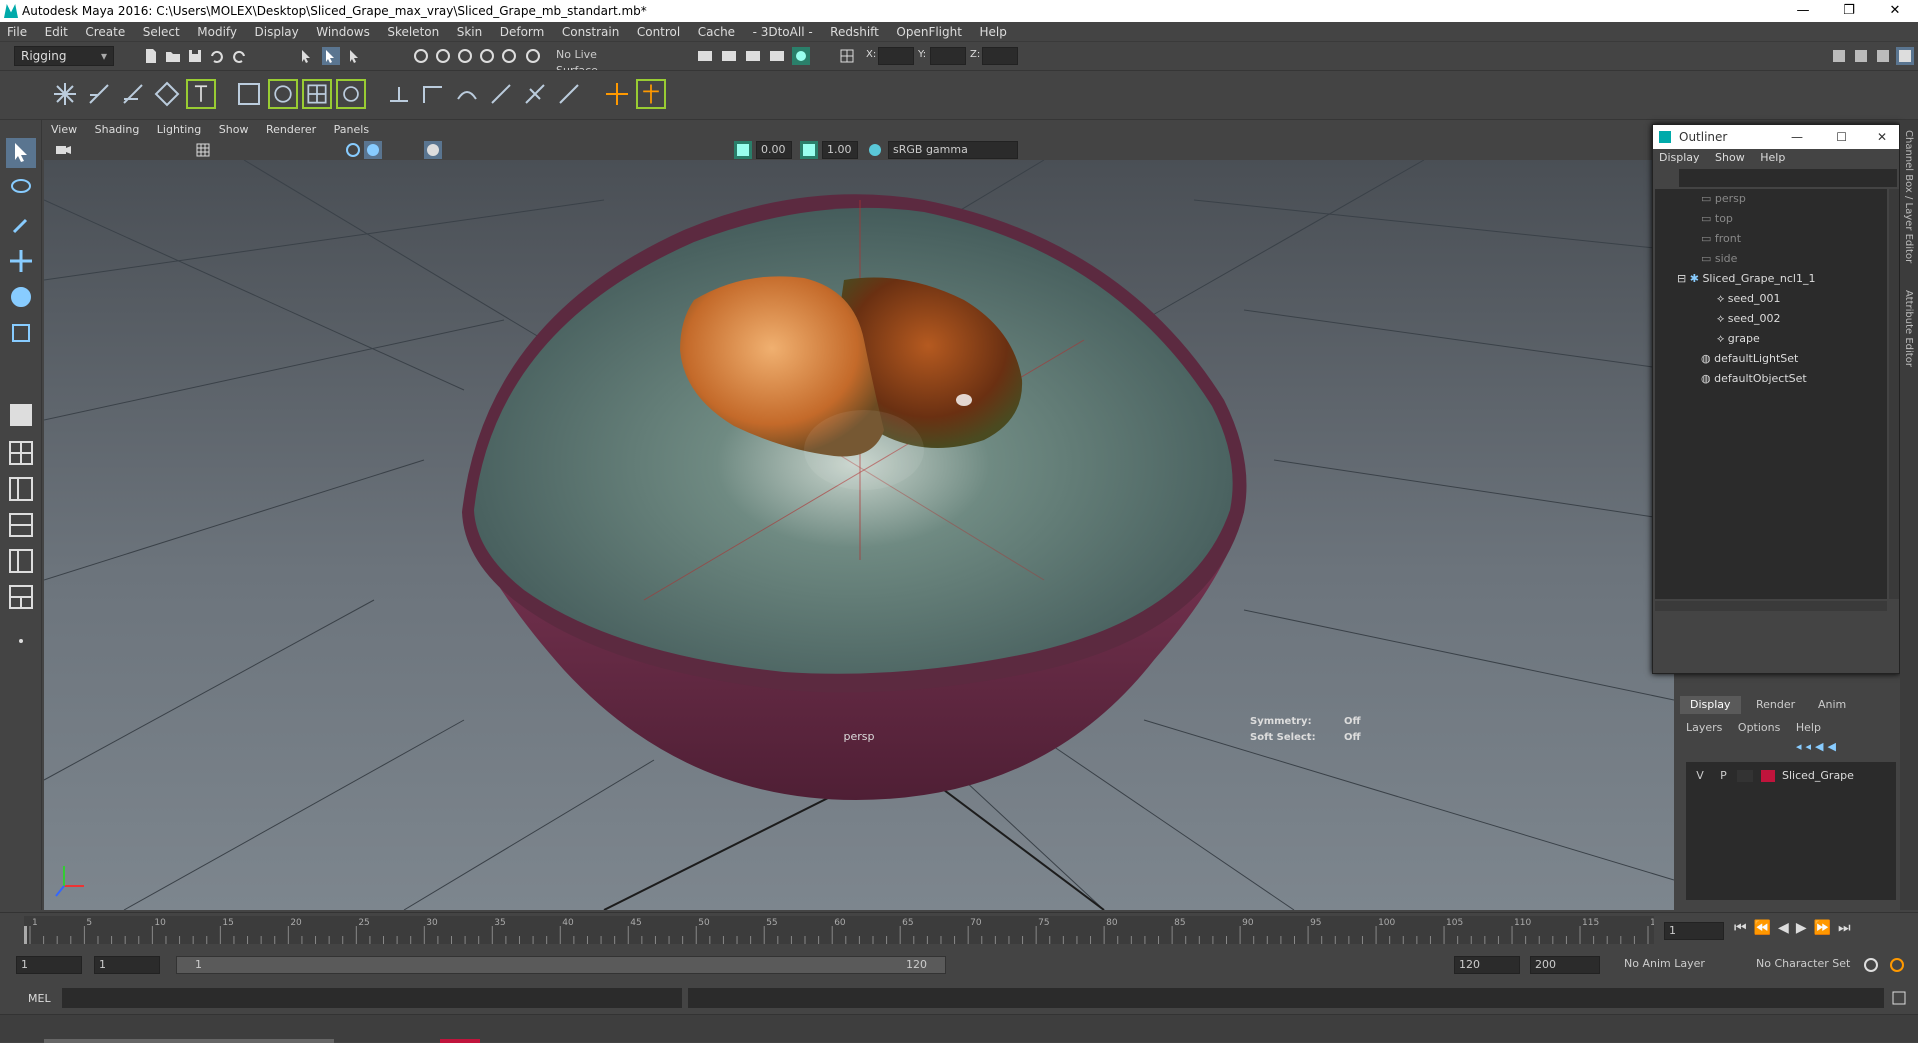 The height and width of the screenshot is (1043, 1918). I want to click on channel-box-tab: Channel Box / Layer Editor, so click(1908, 196).